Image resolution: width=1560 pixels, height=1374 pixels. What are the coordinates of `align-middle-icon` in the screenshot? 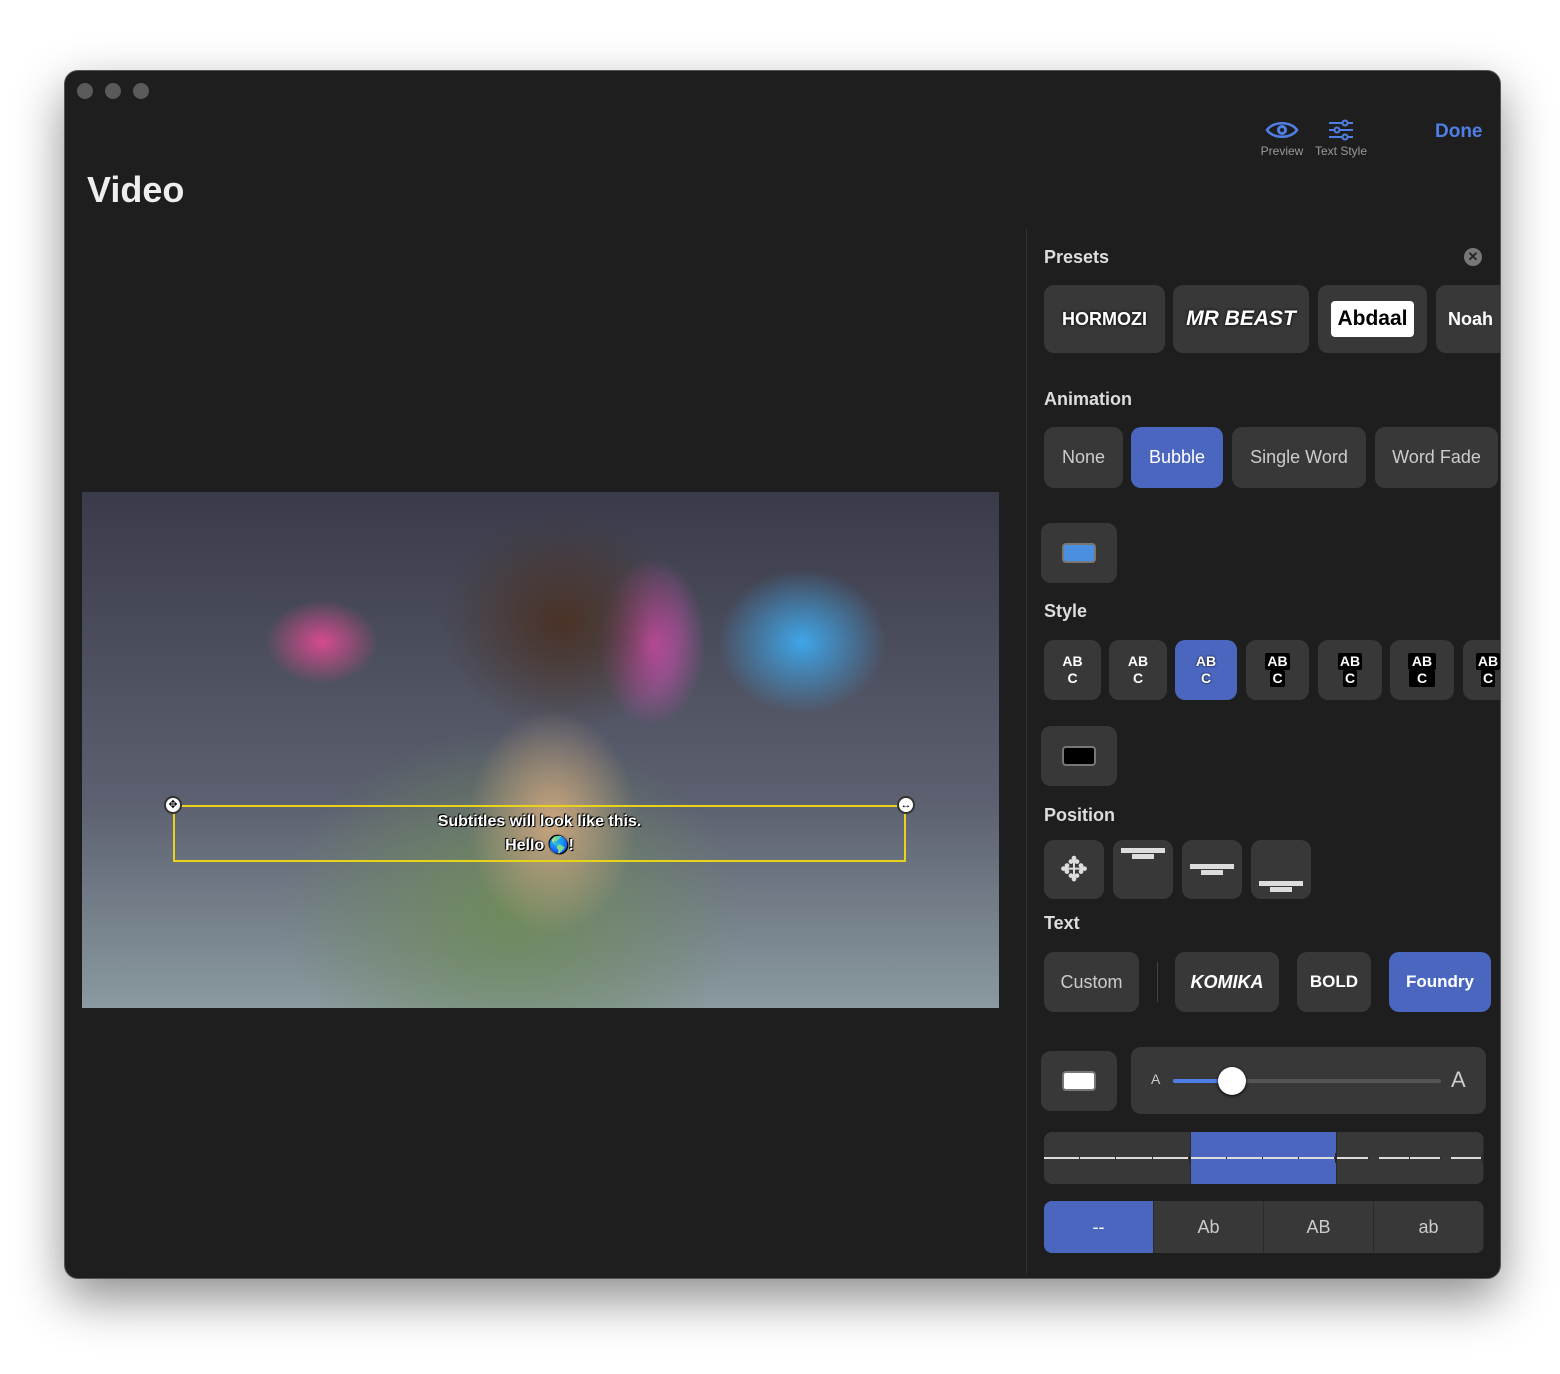 It's located at (1212, 869).